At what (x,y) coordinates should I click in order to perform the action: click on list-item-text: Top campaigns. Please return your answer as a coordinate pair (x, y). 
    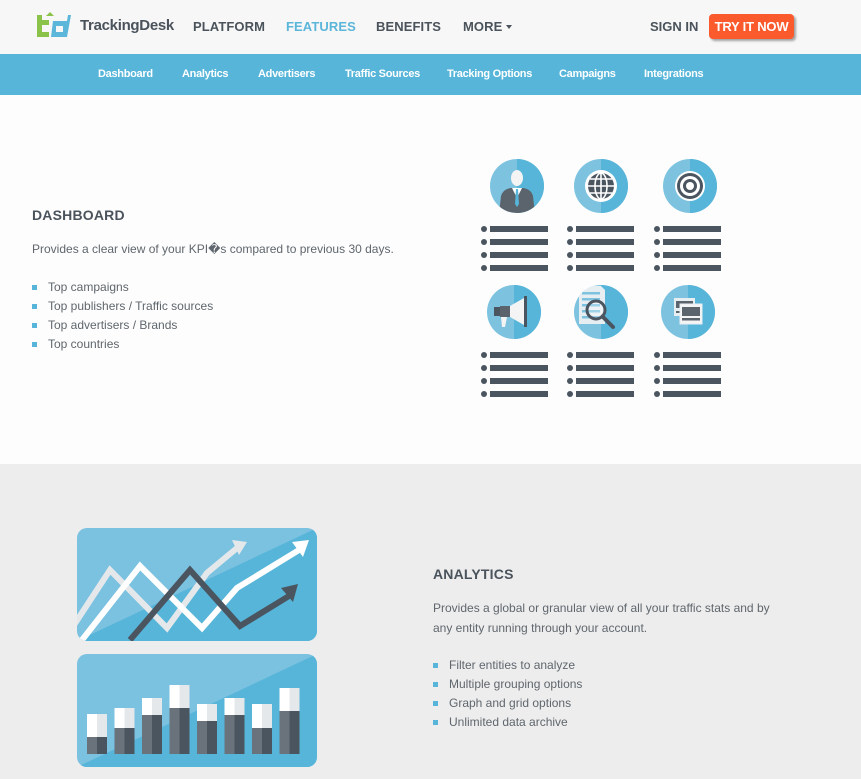
    Looking at the image, I should click on (88, 287).